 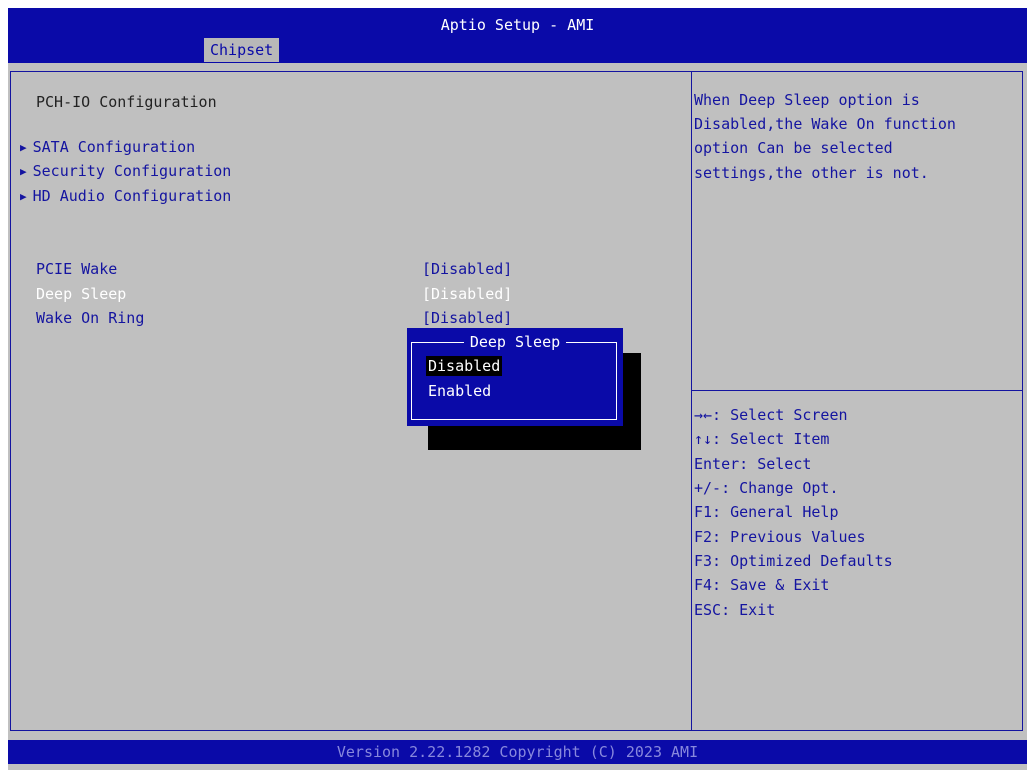 I want to click on key-select-screen: →←: Select Screen, so click(x=771, y=415).